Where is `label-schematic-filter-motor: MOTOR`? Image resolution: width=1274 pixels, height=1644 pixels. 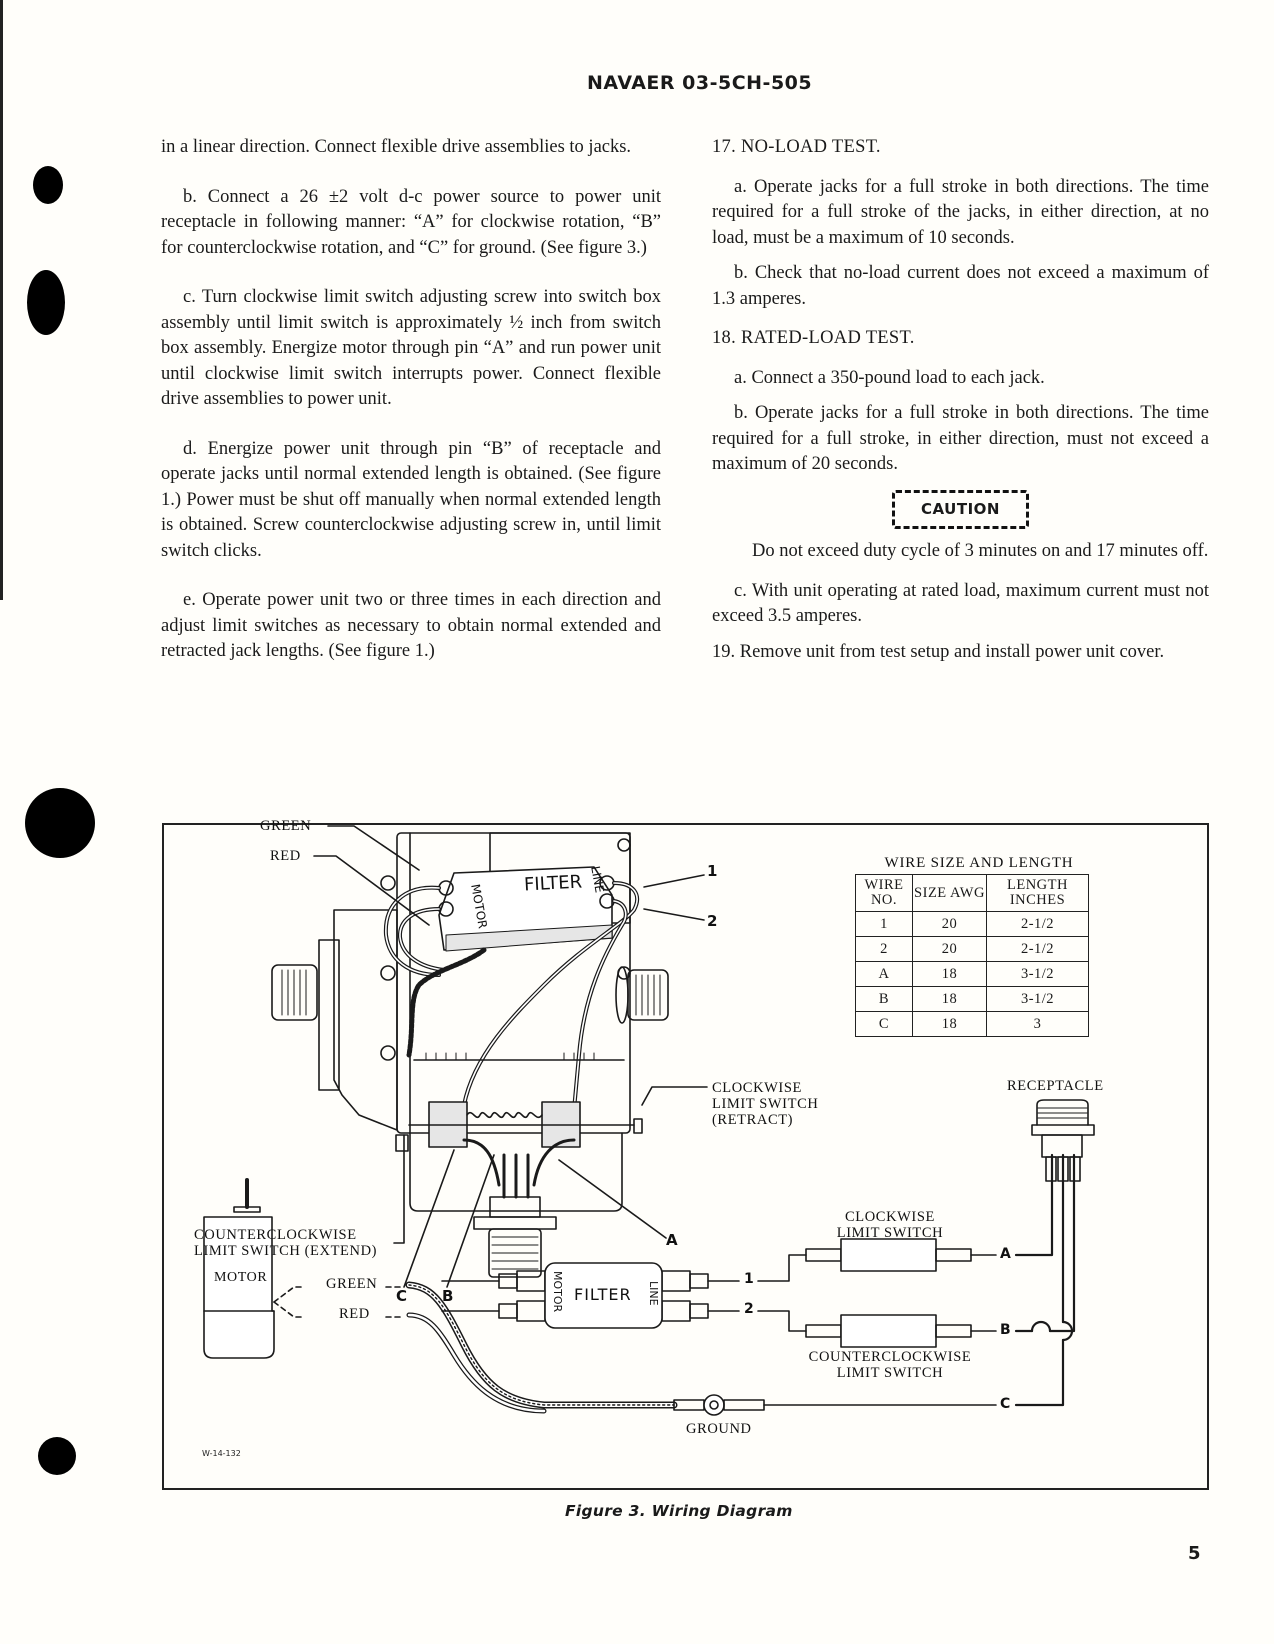
label-schematic-filter-motor: MOTOR is located at coordinates (557, 1292).